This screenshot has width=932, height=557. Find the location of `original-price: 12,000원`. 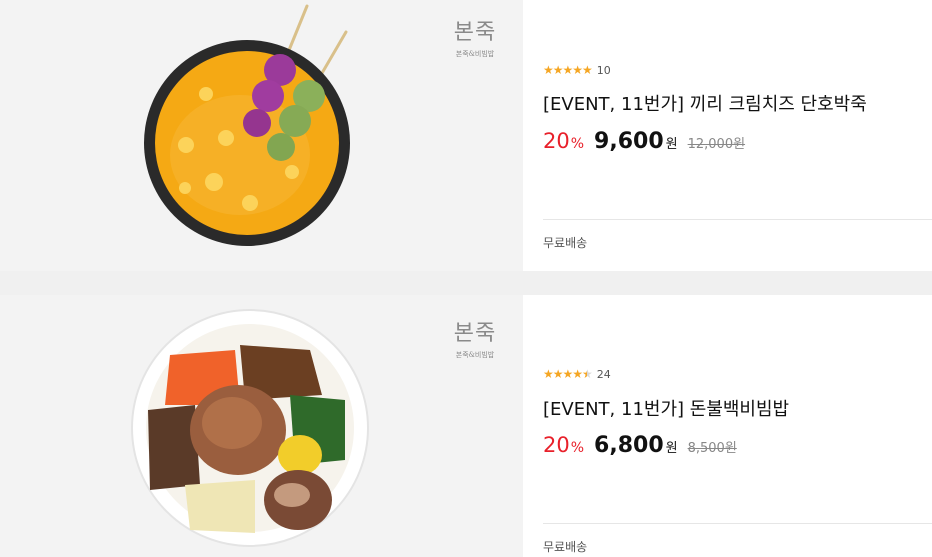

original-price: 12,000원 is located at coordinates (716, 144).